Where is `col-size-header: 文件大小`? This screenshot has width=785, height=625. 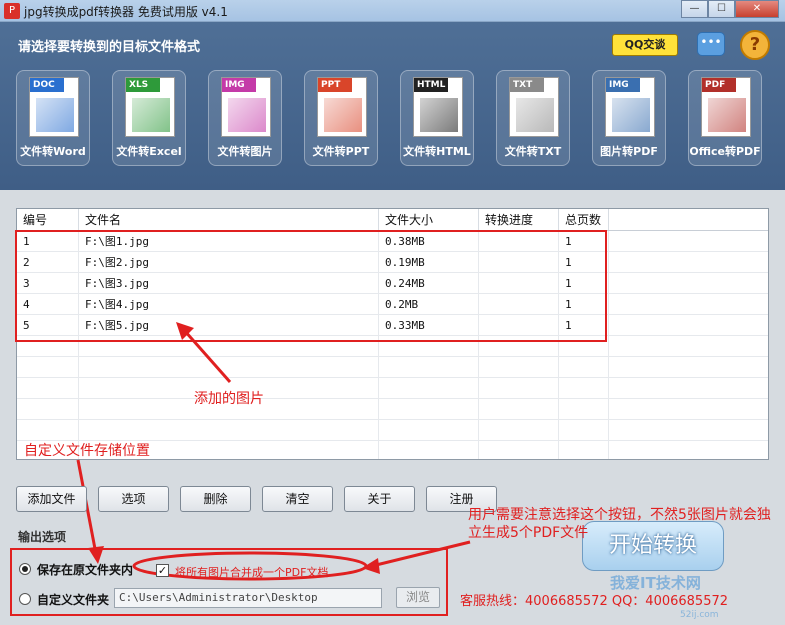 col-size-header: 文件大小 is located at coordinates (429, 219).